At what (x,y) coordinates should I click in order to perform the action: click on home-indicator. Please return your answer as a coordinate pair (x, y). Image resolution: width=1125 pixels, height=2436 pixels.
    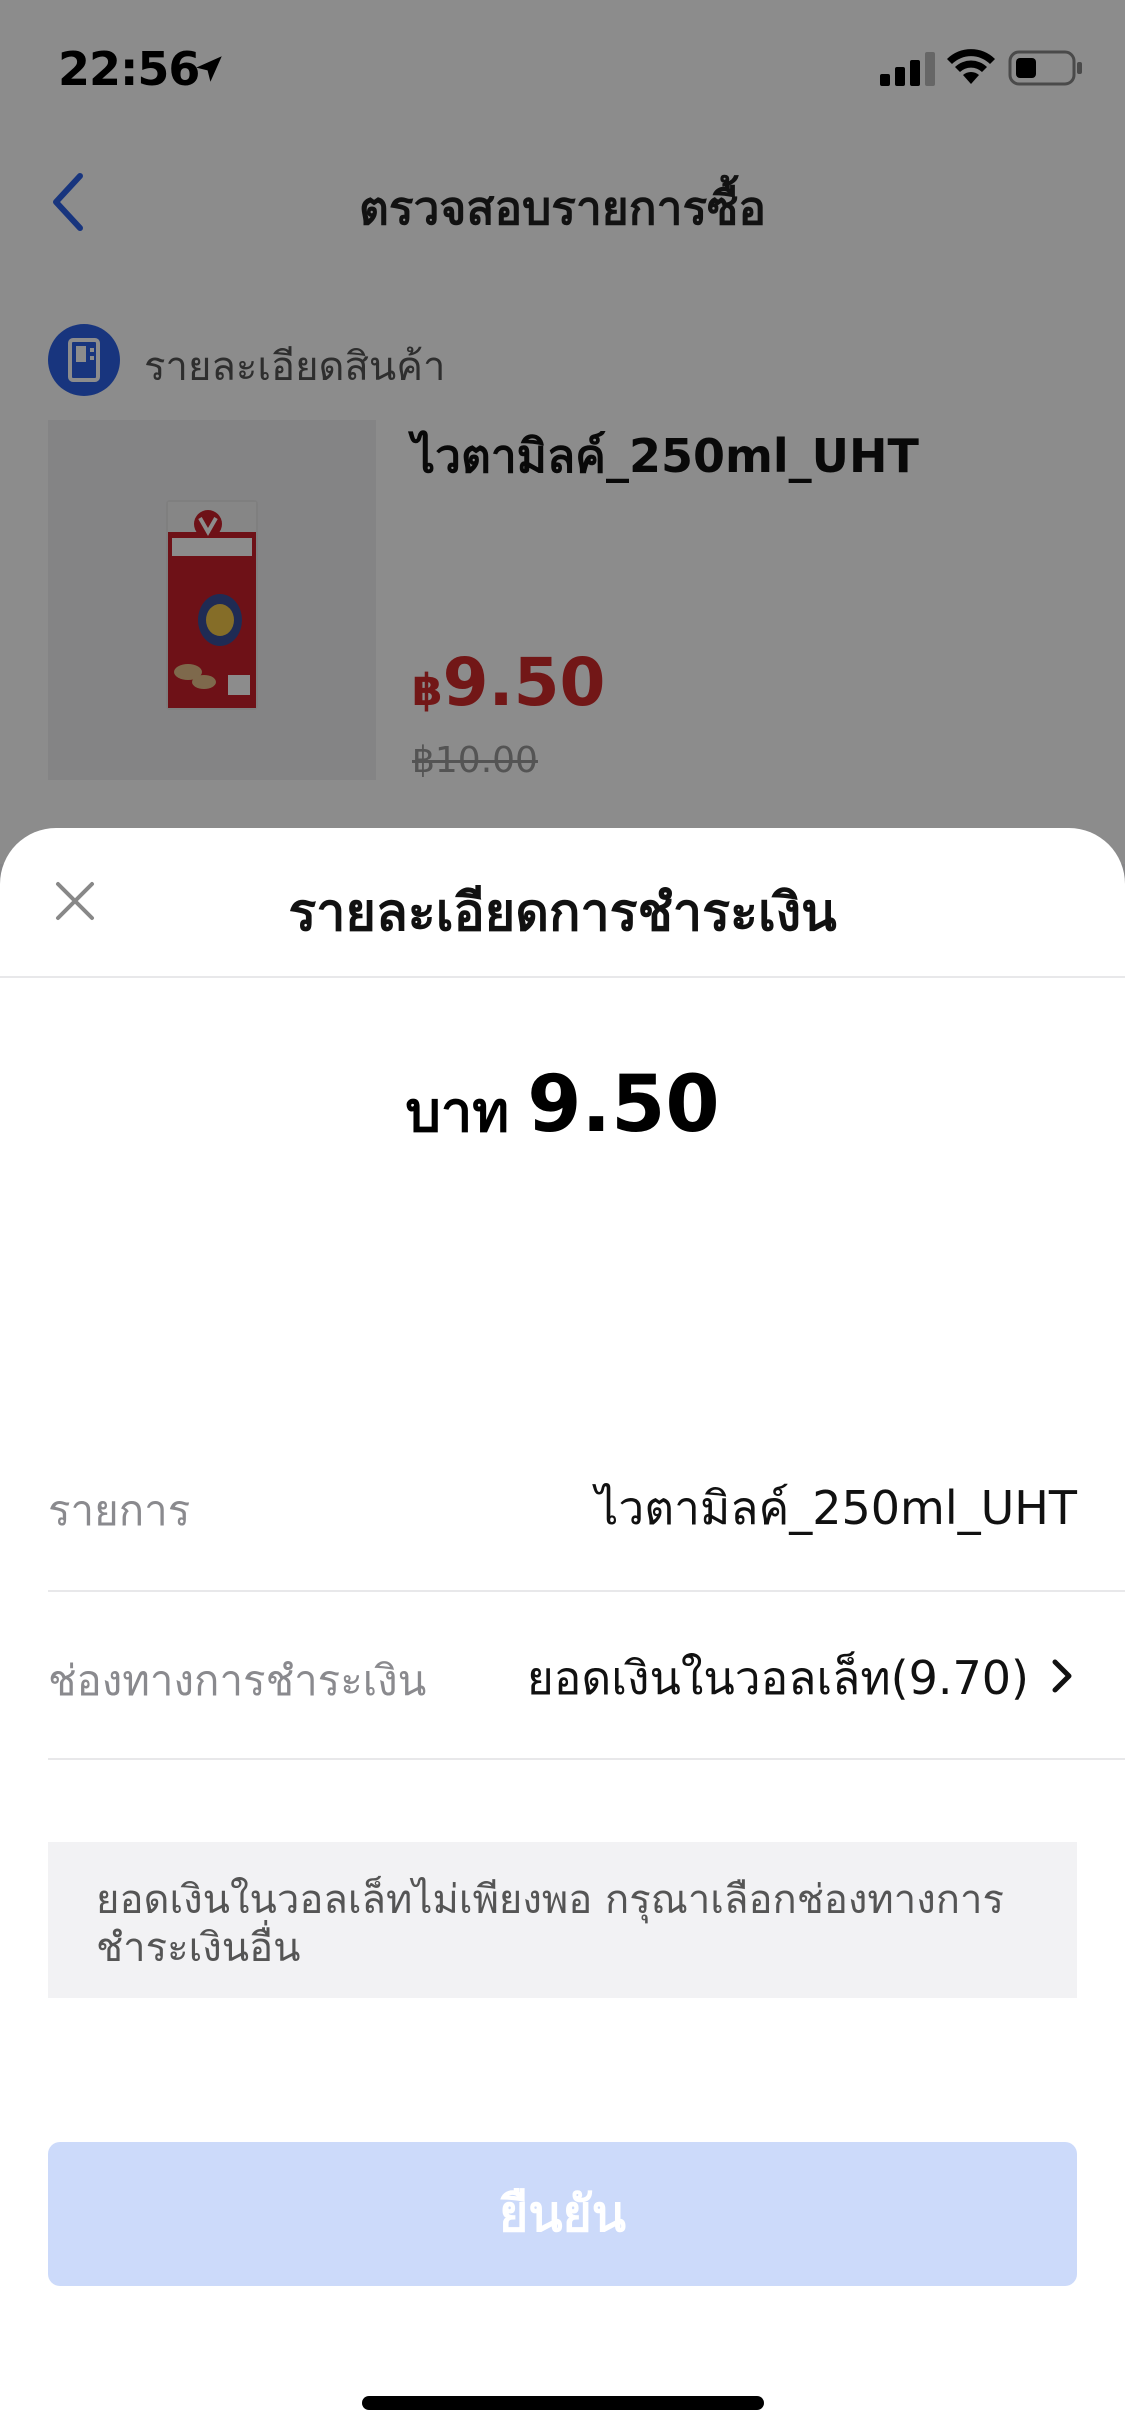
    Looking at the image, I should click on (563, 2403).